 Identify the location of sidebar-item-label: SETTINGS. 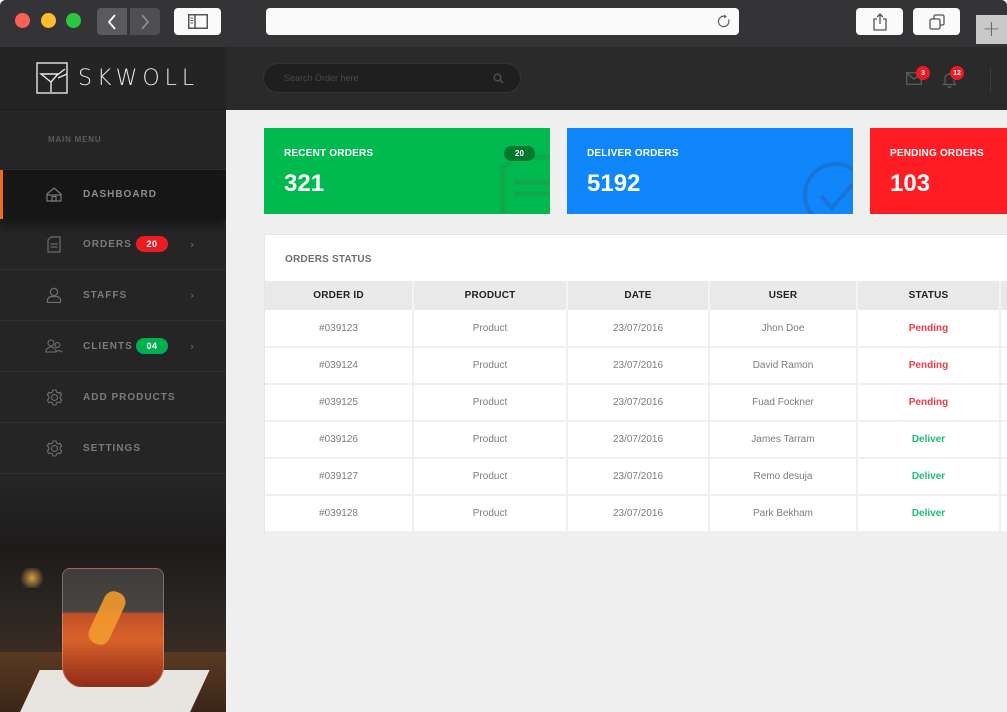
(112, 448).